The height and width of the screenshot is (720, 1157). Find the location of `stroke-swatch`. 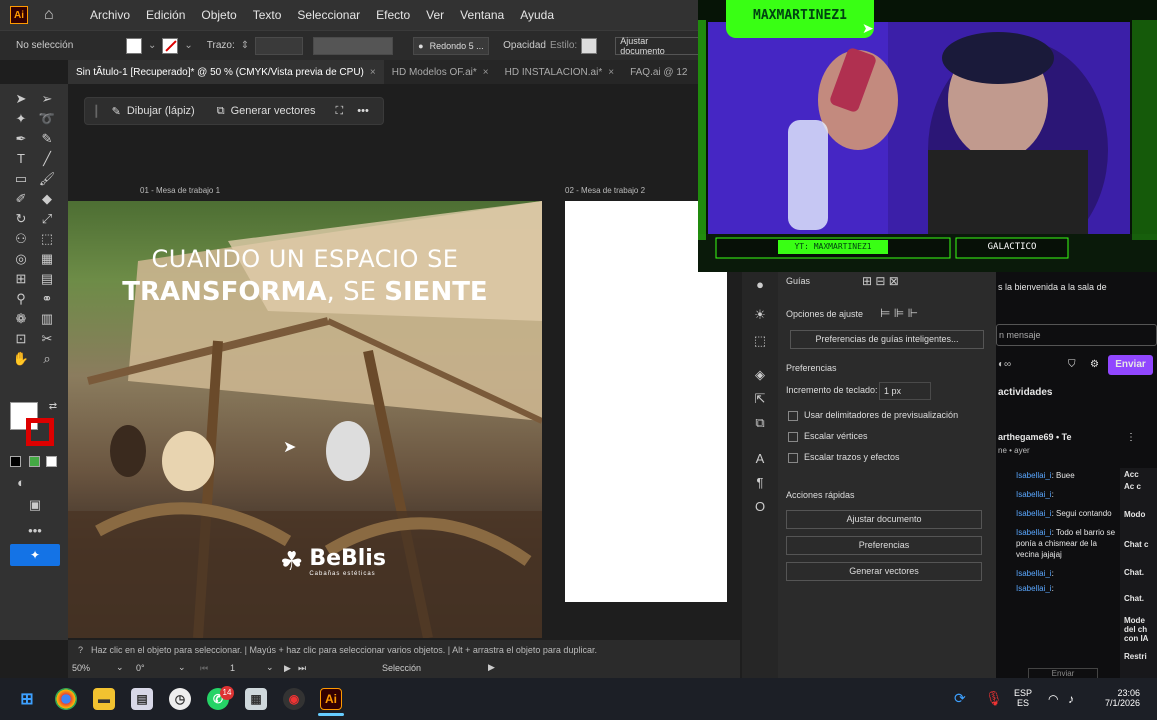

stroke-swatch is located at coordinates (170, 45).